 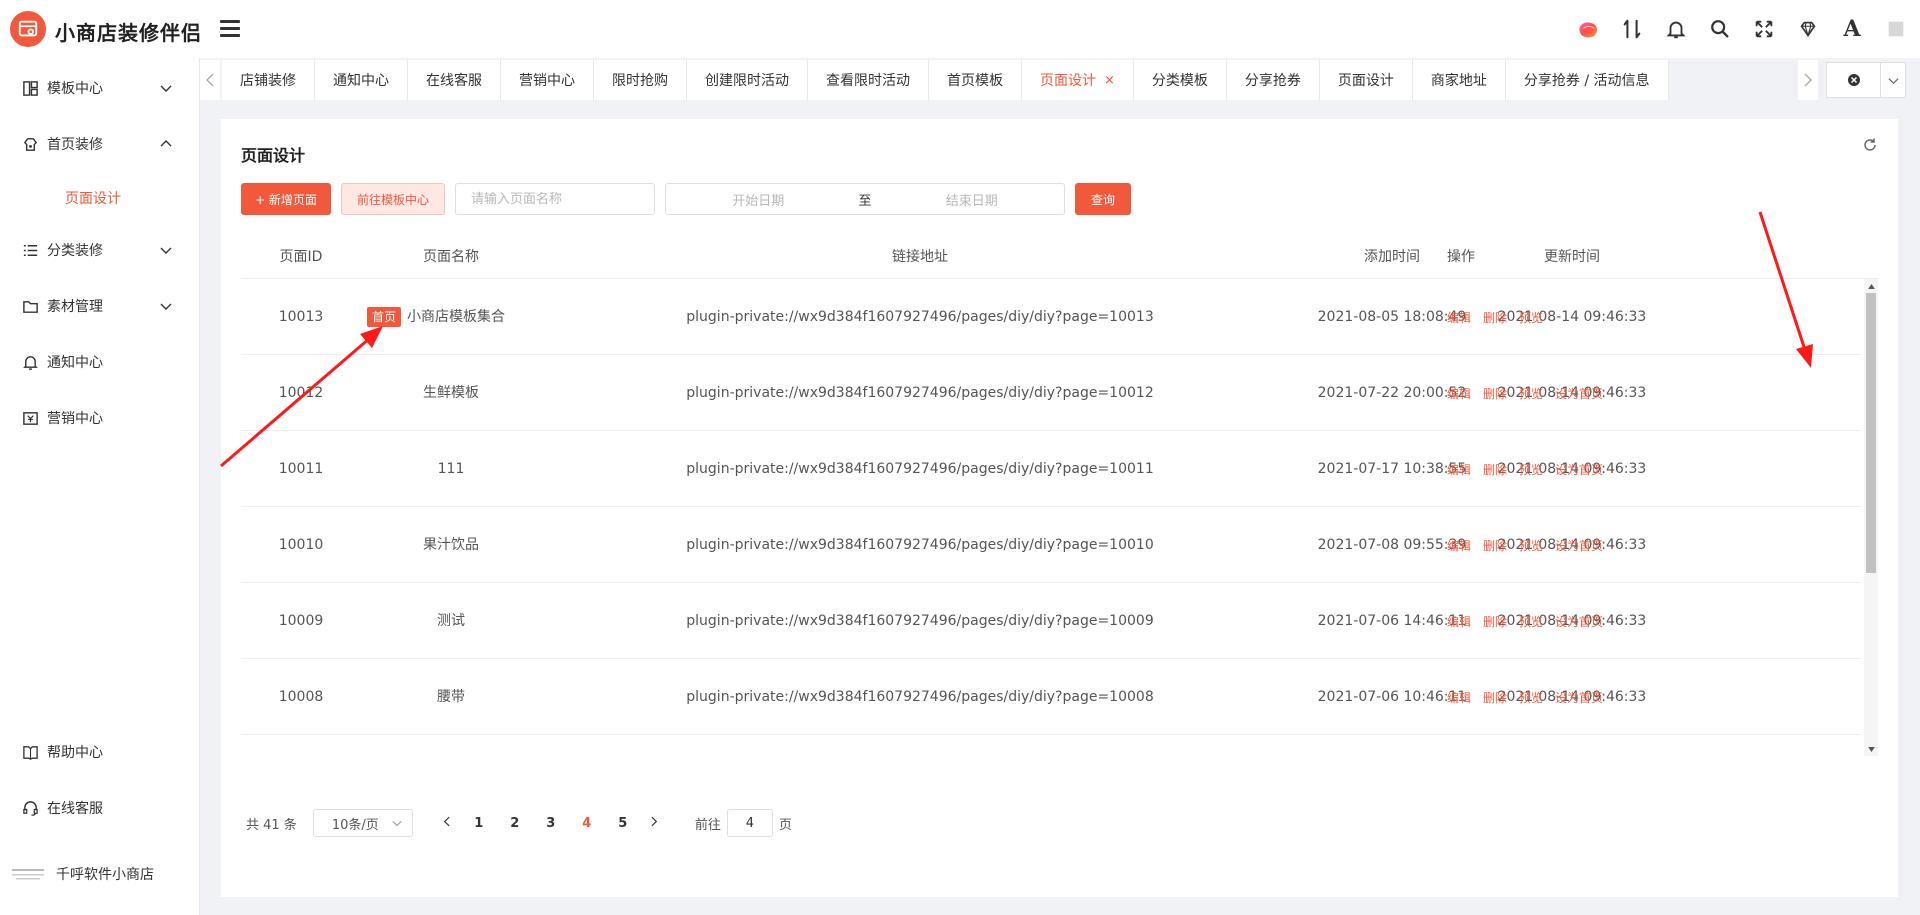 What do you see at coordinates (865, 199) in the screenshot?
I see `date-range-picker: 开始日期 至 结束日期` at bounding box center [865, 199].